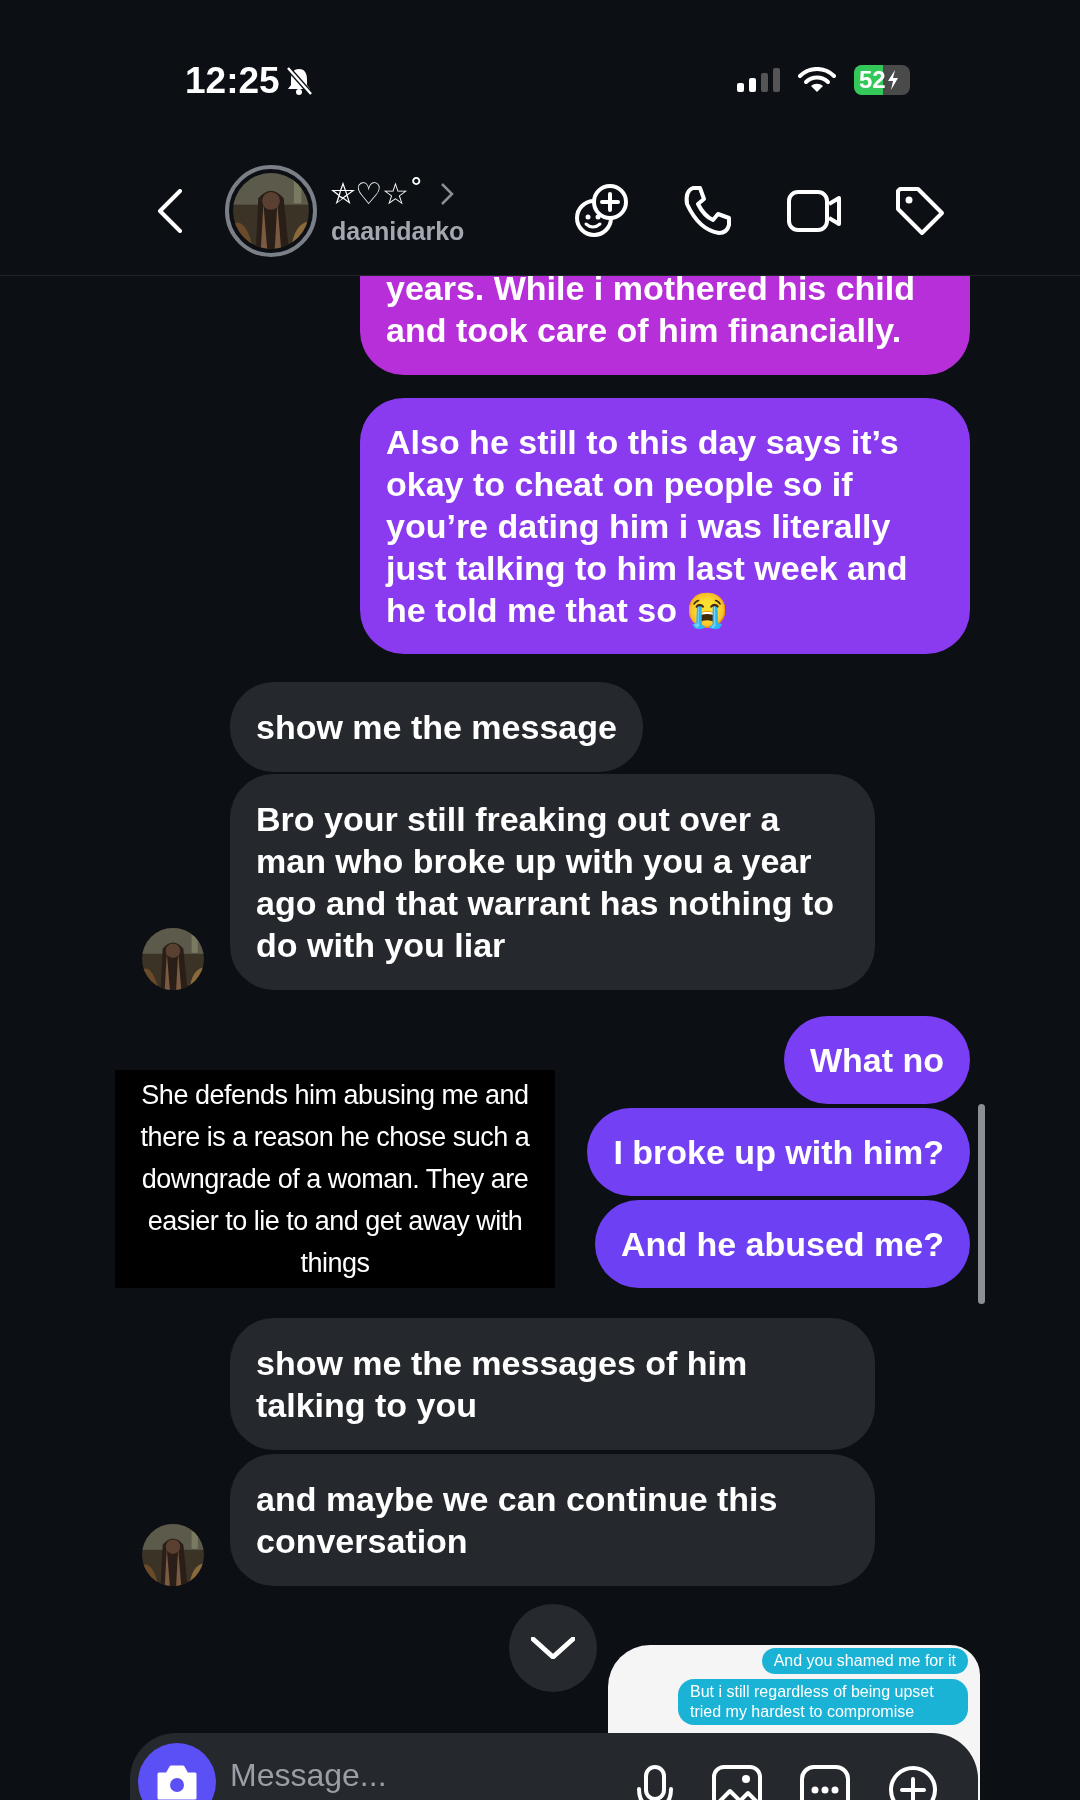  Describe the element at coordinates (436, 727) in the screenshot. I see `received-message-bubble: show me the message` at that location.